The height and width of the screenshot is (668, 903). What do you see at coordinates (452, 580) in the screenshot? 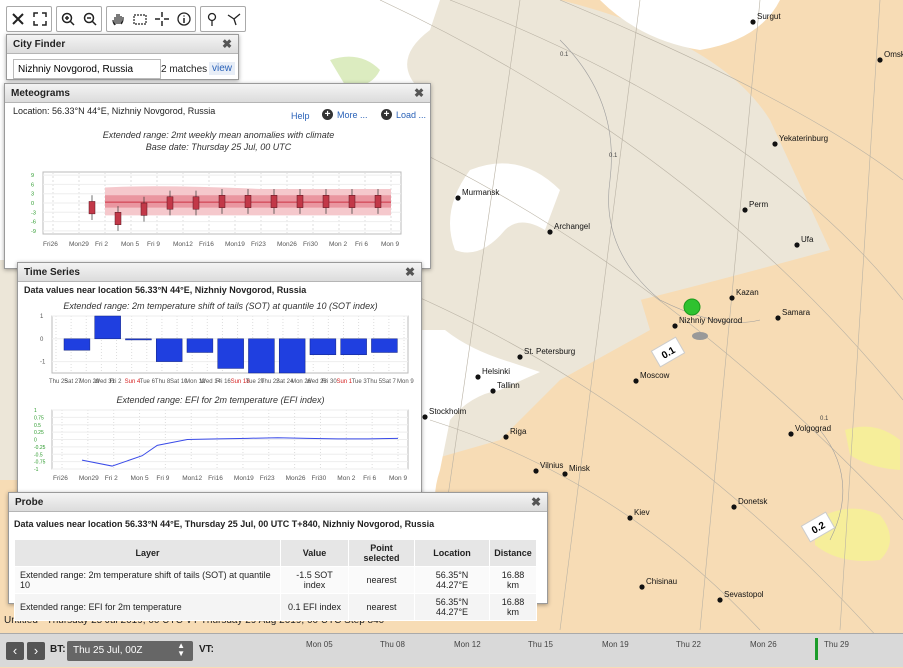
I see `location-cell: 56.35°N 44.27°E` at bounding box center [452, 580].